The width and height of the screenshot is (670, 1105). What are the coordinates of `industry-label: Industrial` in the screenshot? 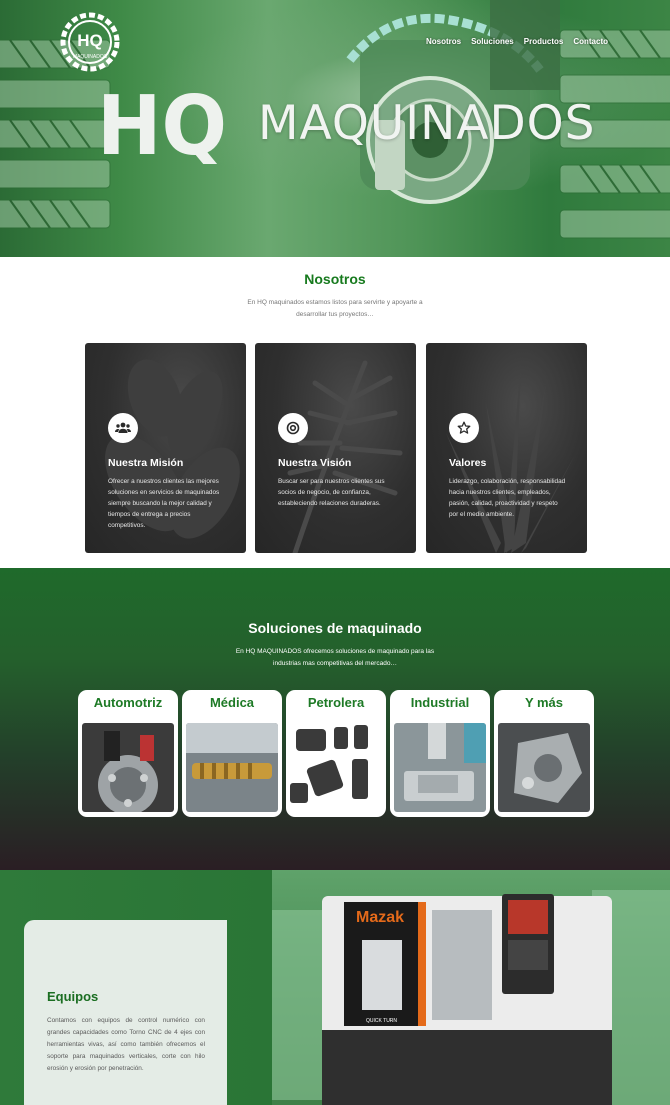 It's located at (440, 702).